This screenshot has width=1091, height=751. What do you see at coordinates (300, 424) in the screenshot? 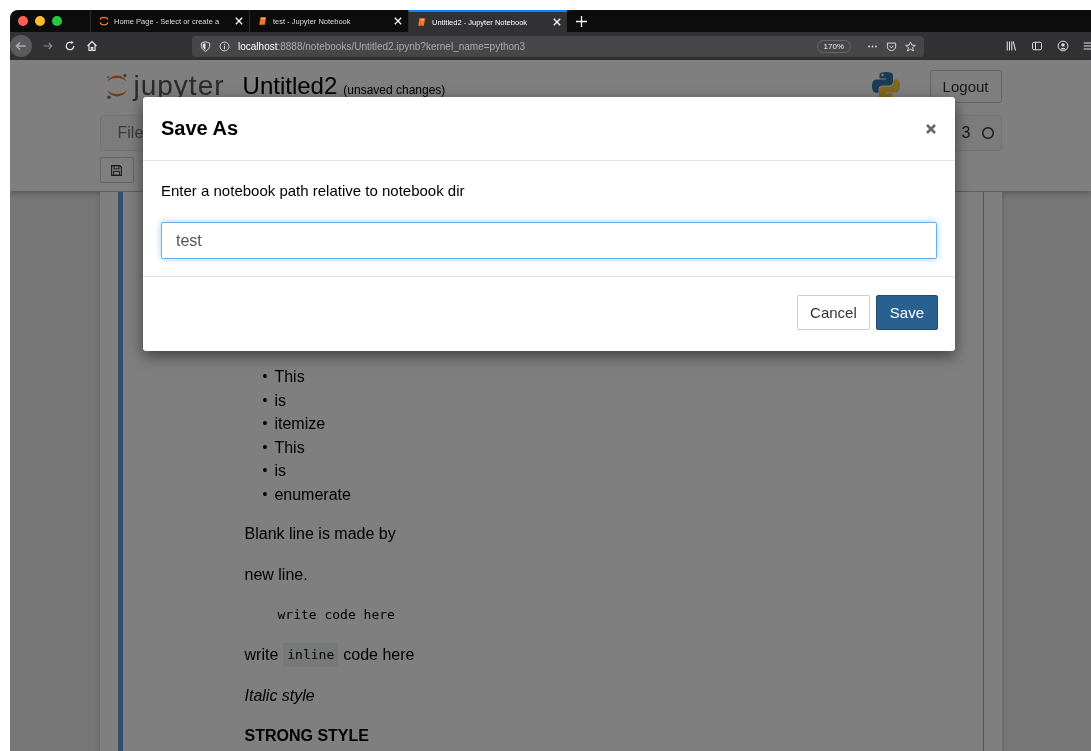
I see `list-item: itemize` at bounding box center [300, 424].